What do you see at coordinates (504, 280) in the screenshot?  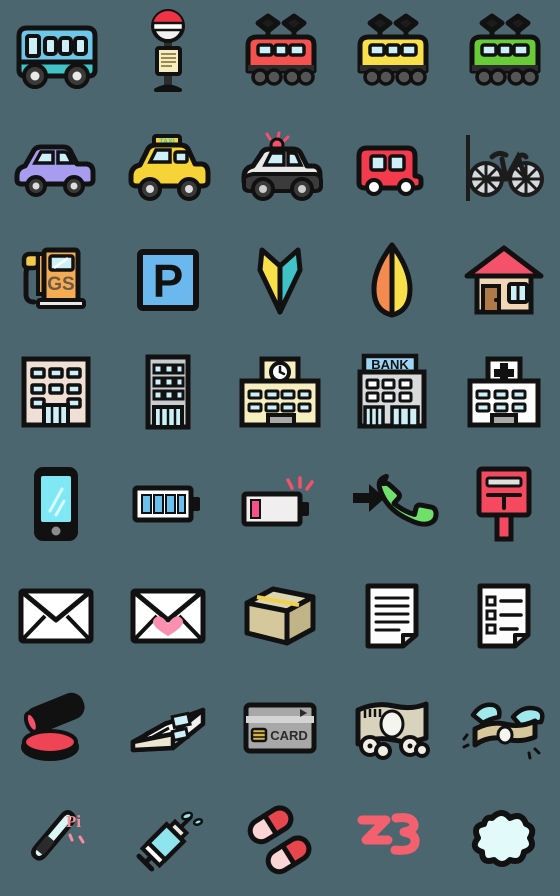 I see `sticker-house: House` at bounding box center [504, 280].